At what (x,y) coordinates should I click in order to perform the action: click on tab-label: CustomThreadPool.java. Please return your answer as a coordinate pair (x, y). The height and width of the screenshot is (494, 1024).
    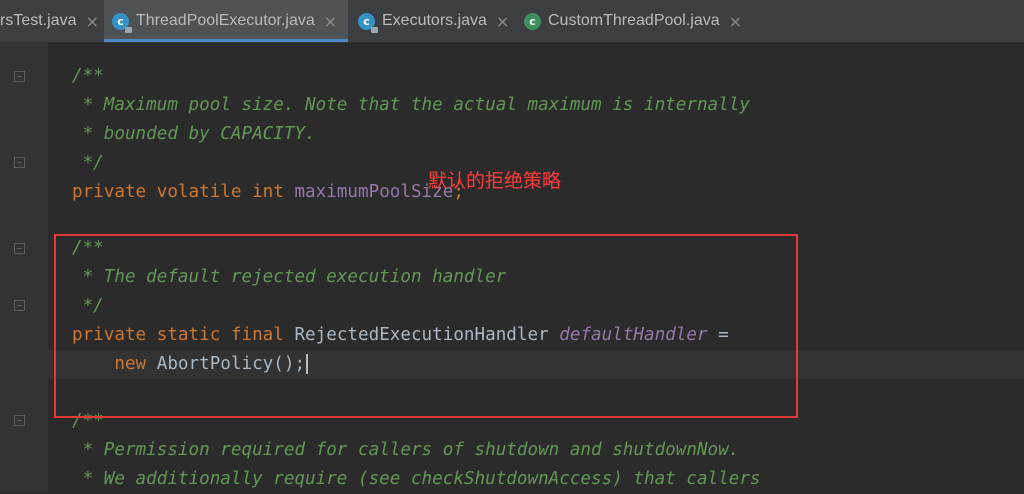
    Looking at the image, I should click on (634, 20).